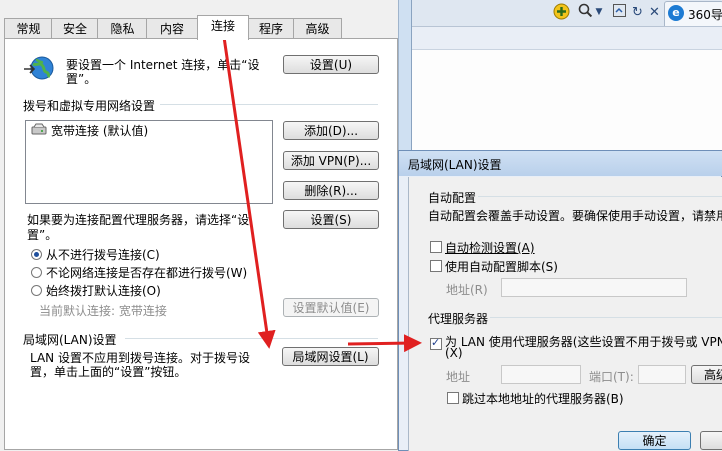 Image resolution: width=722 pixels, height=451 pixels. What do you see at coordinates (585, 12) in the screenshot?
I see `search-icon` at bounding box center [585, 12].